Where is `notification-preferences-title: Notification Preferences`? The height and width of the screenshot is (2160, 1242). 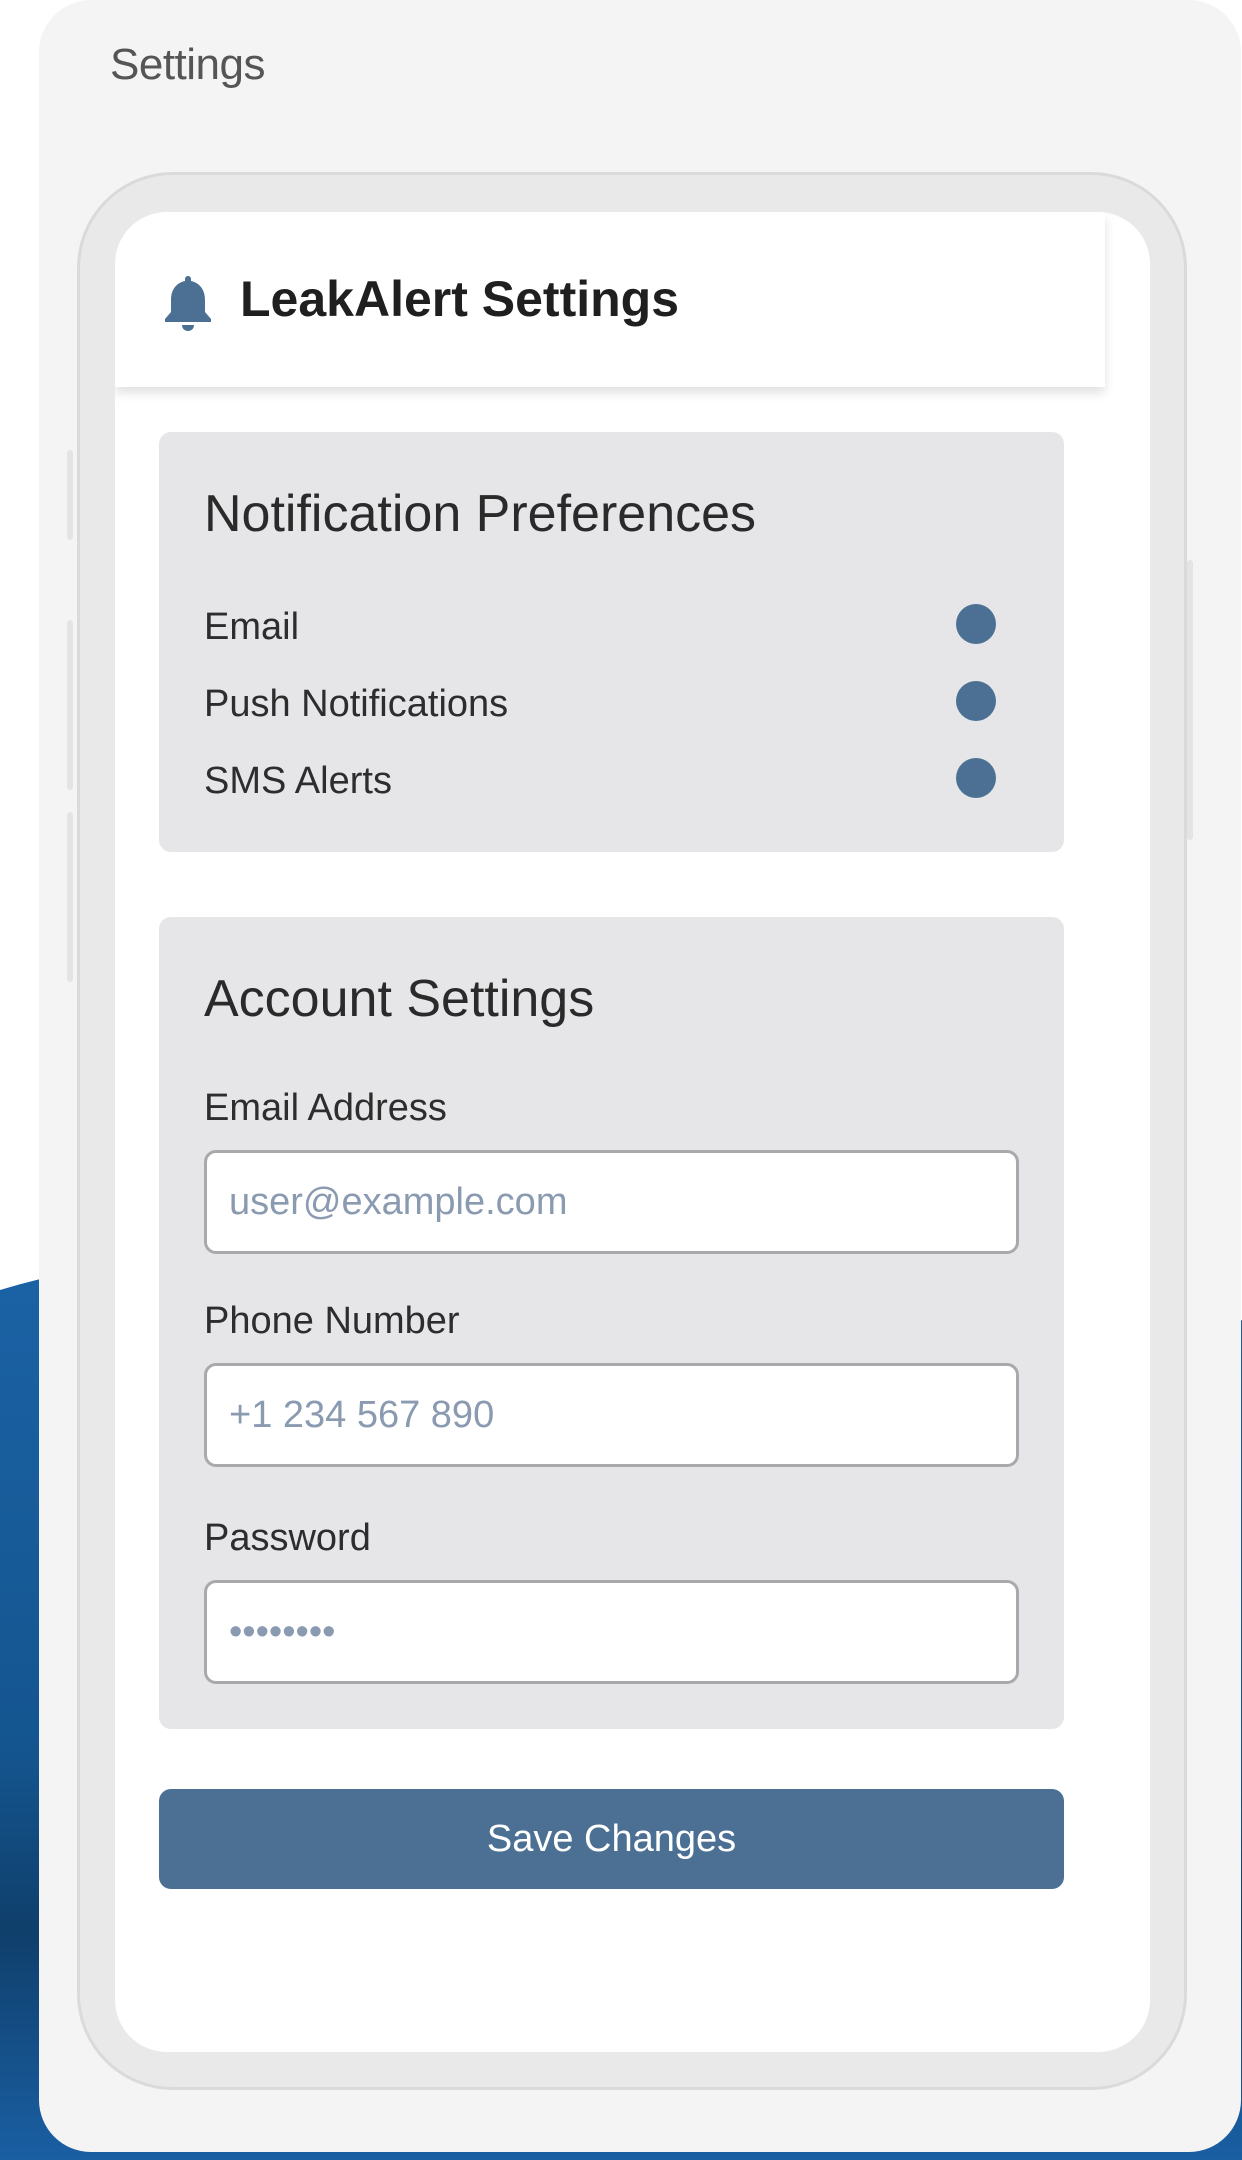
notification-preferences-title: Notification Preferences is located at coordinates (480, 514).